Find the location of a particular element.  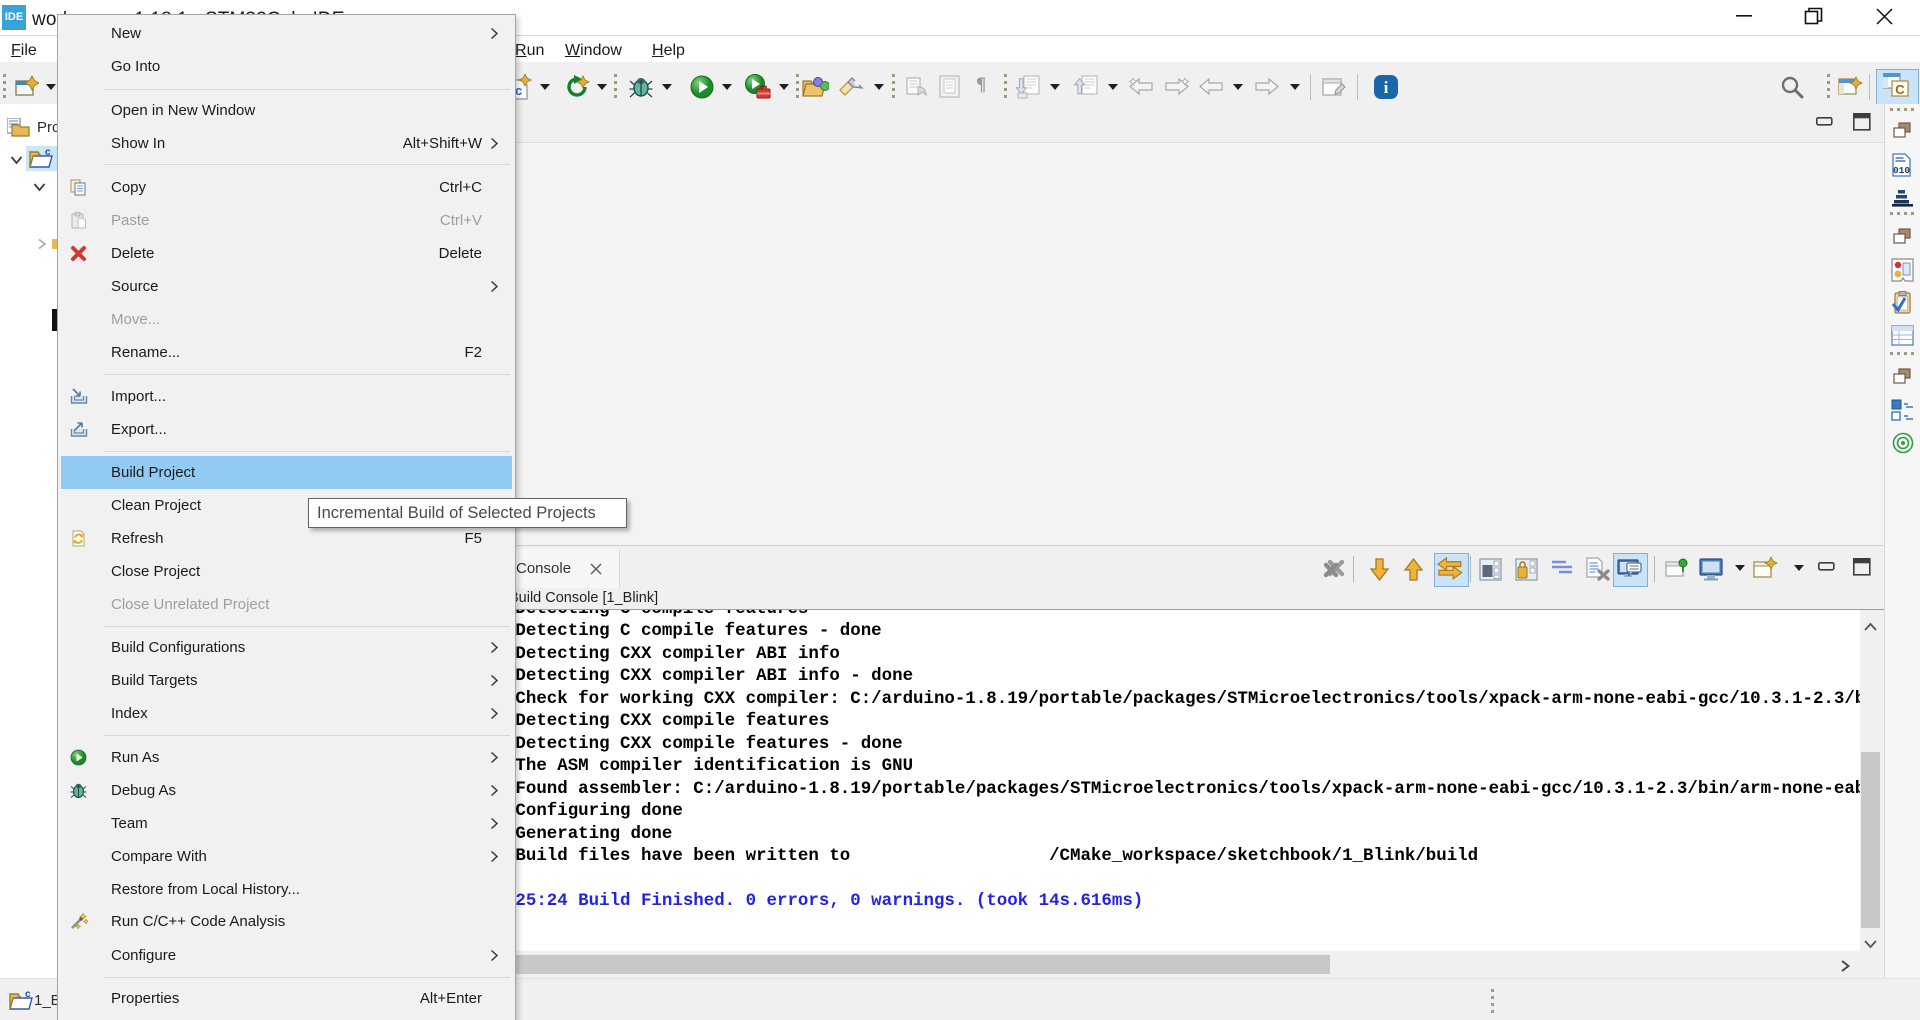

svg-text: 010 is located at coordinates (1901, 170).